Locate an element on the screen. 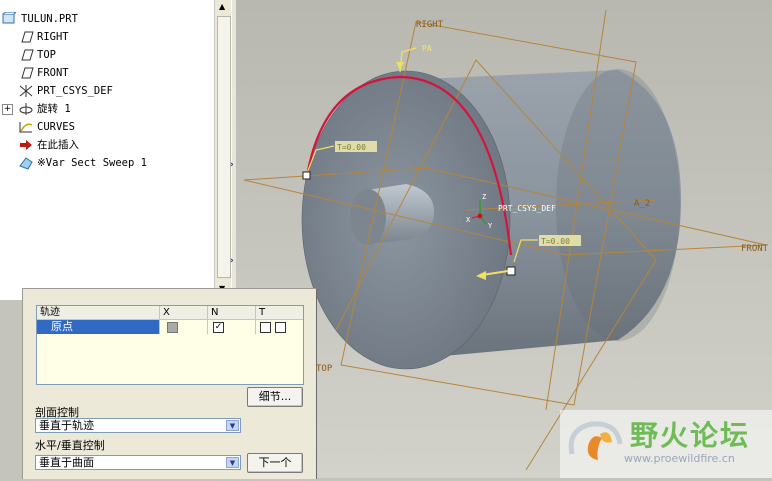 This screenshot has width=772, height=481. tree-item-label: 在此插入 is located at coordinates (58, 145).